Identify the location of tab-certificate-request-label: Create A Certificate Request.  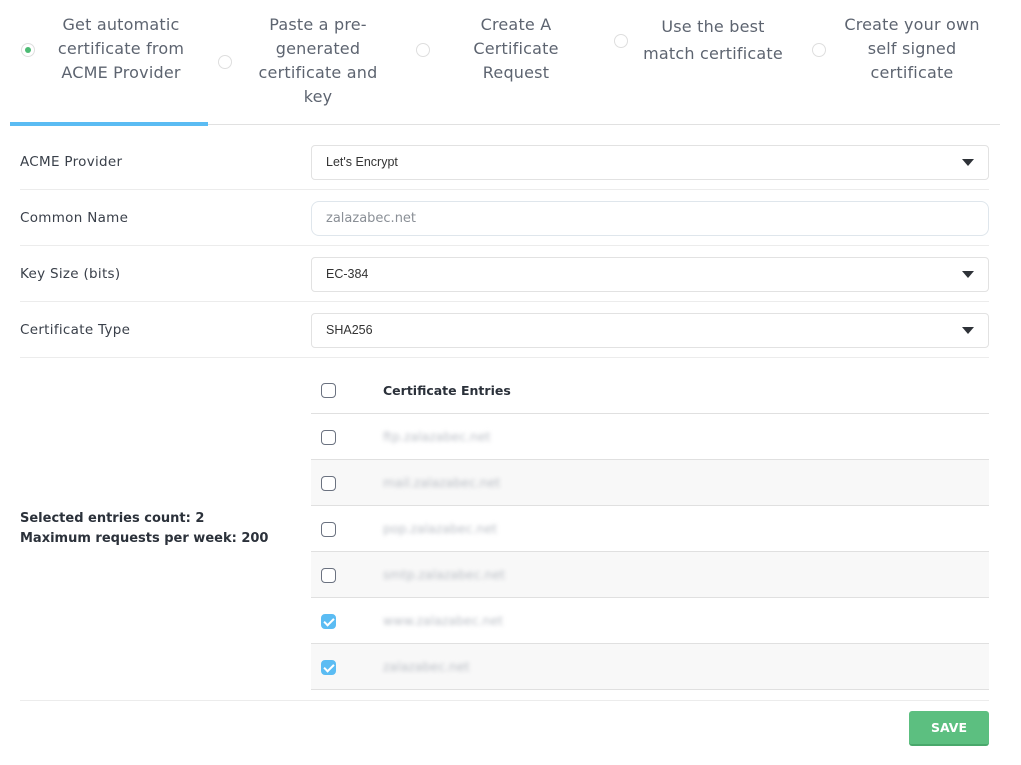
(516, 48).